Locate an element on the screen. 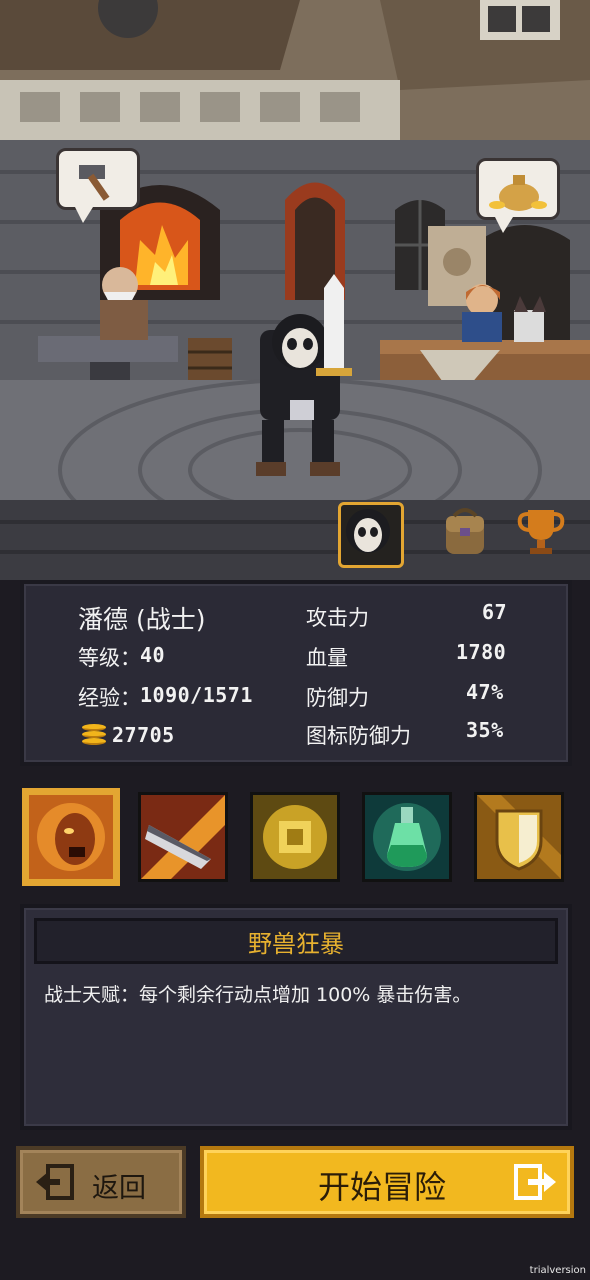  back-label: 返回 is located at coordinates (119, 1188).